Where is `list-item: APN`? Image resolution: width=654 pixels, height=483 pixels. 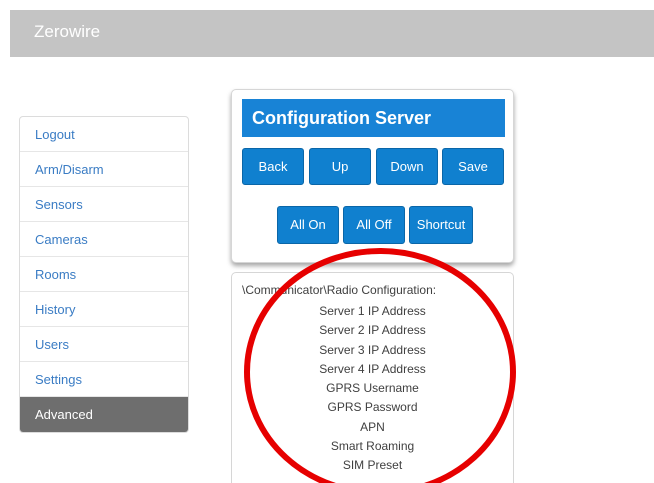 list-item: APN is located at coordinates (372, 427).